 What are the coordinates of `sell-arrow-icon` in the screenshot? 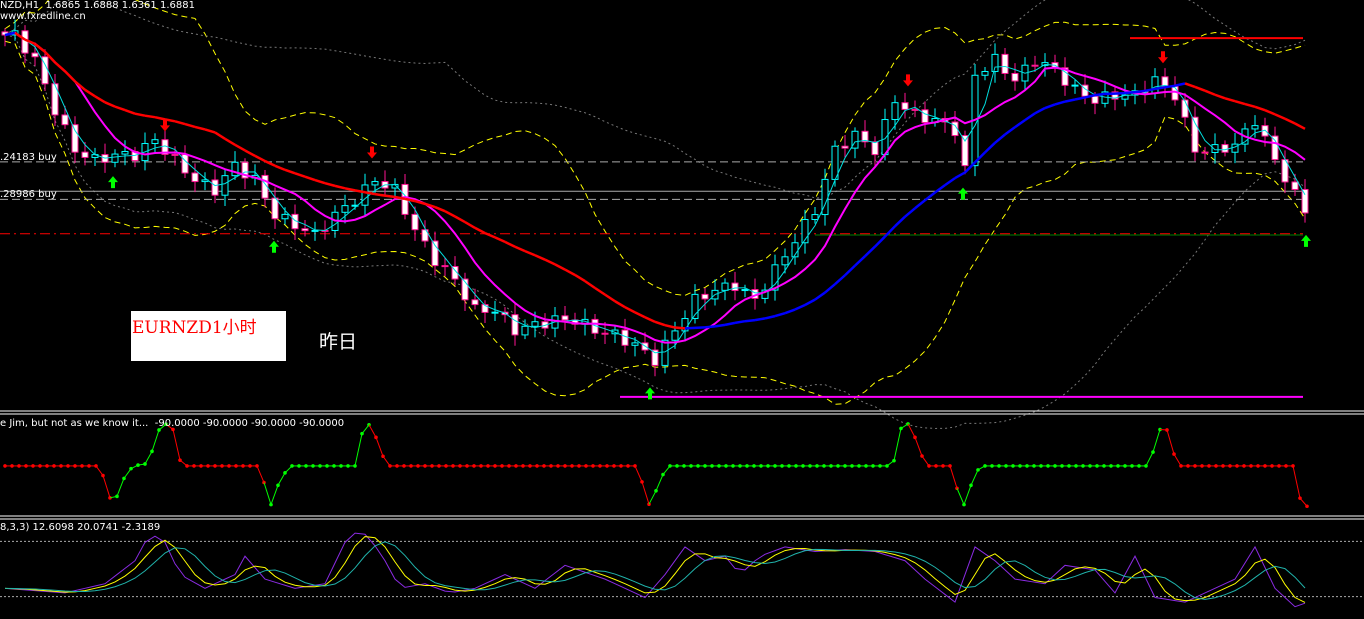 It's located at (372, 152).